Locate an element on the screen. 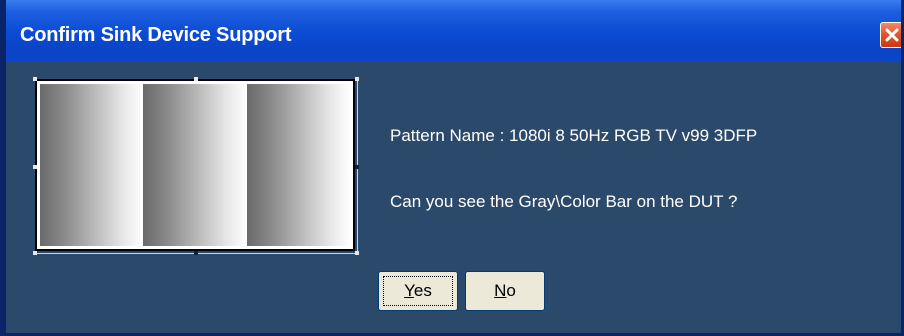 This screenshot has width=904, height=336. no-button: No is located at coordinates (505, 291).